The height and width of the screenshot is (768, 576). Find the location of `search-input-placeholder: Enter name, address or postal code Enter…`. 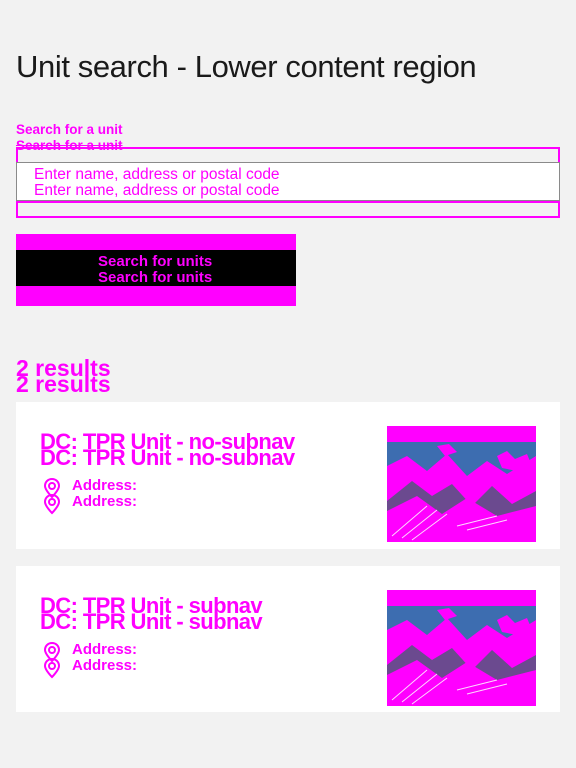

search-input-placeholder: Enter name, address or postal code Enter… is located at coordinates (157, 182).